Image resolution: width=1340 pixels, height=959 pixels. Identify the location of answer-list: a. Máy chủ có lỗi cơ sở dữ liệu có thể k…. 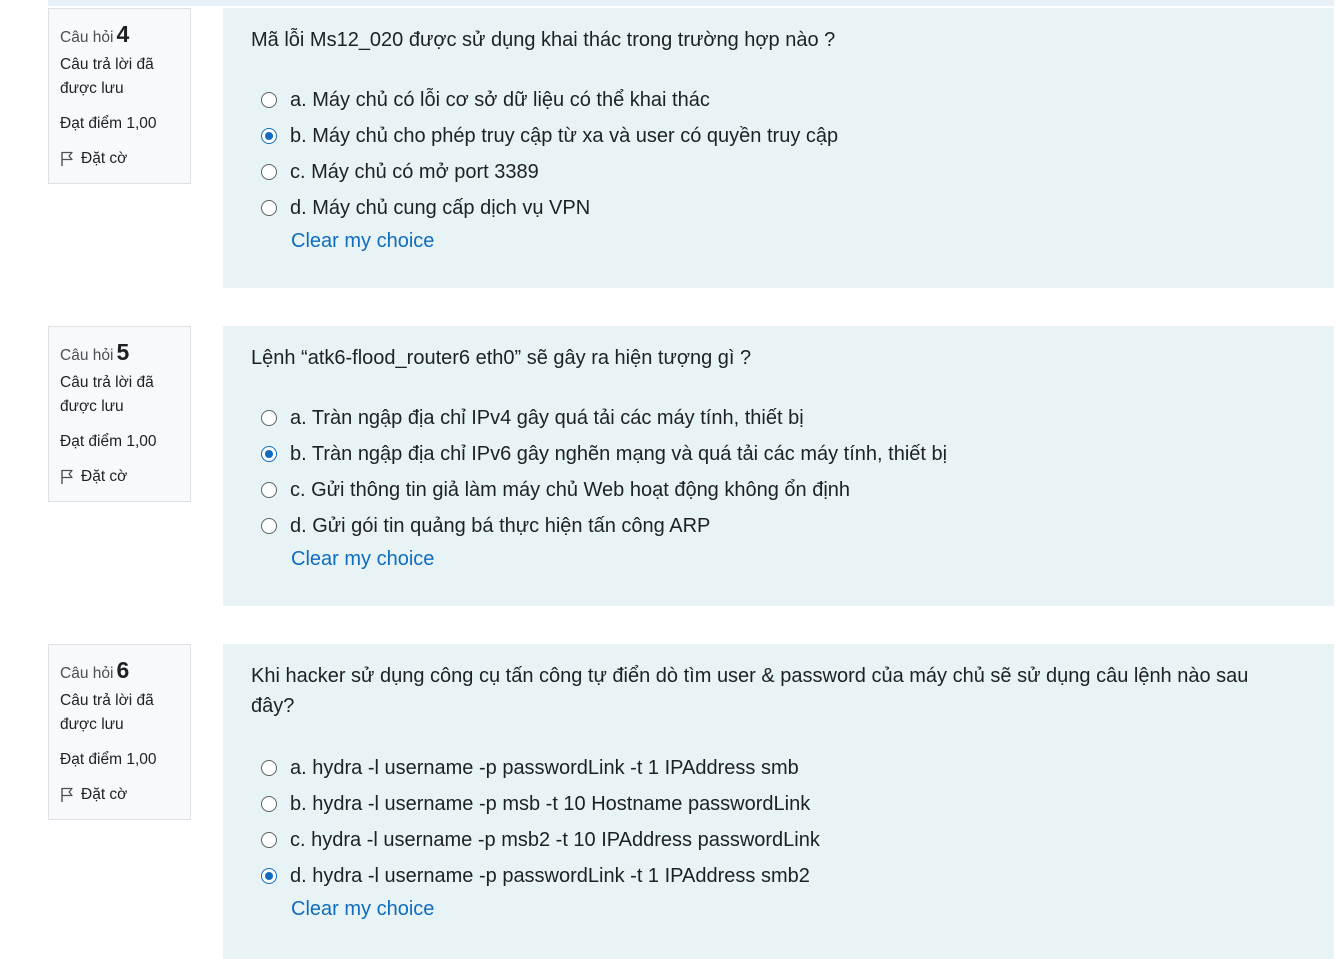
(792, 154).